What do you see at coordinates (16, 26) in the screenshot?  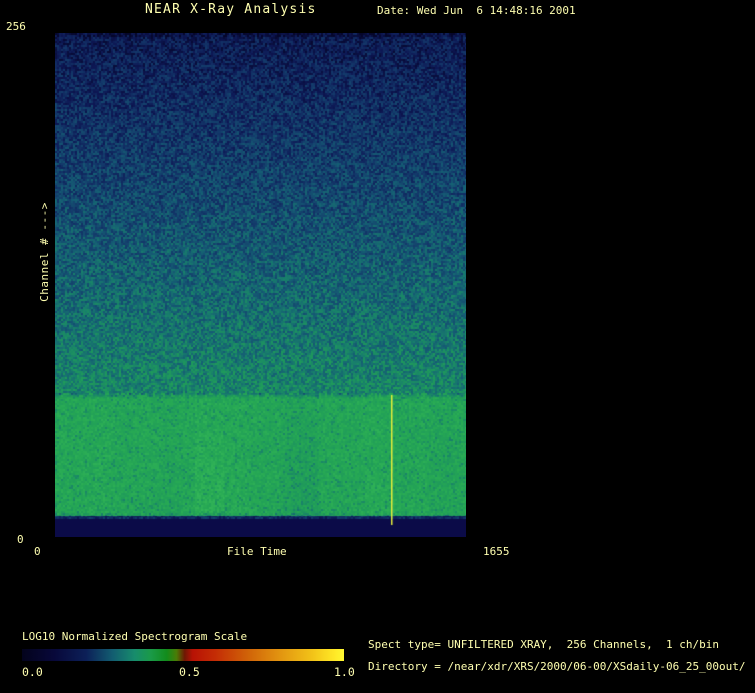 I see `y-axis-max-label: 256` at bounding box center [16, 26].